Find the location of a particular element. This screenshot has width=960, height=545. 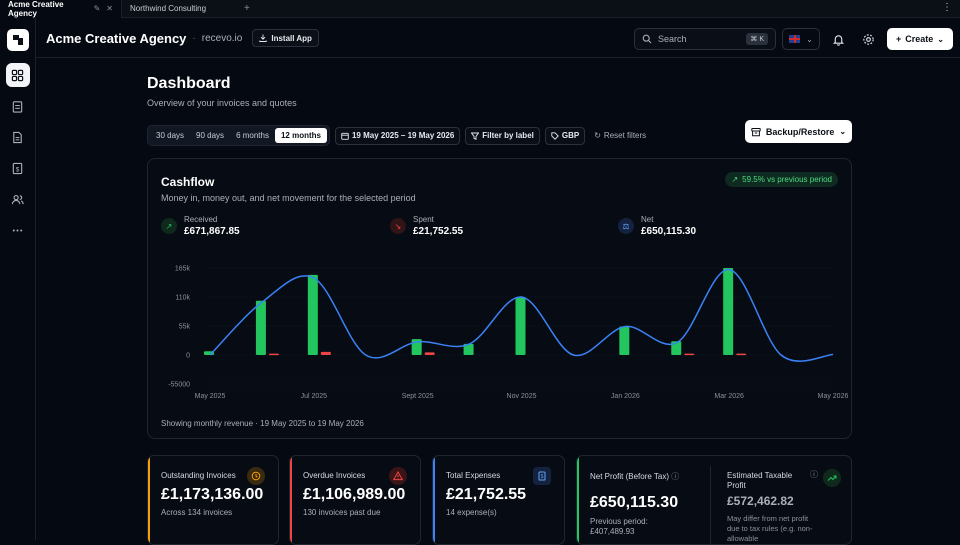

install-app-button: Install App is located at coordinates (285, 38).